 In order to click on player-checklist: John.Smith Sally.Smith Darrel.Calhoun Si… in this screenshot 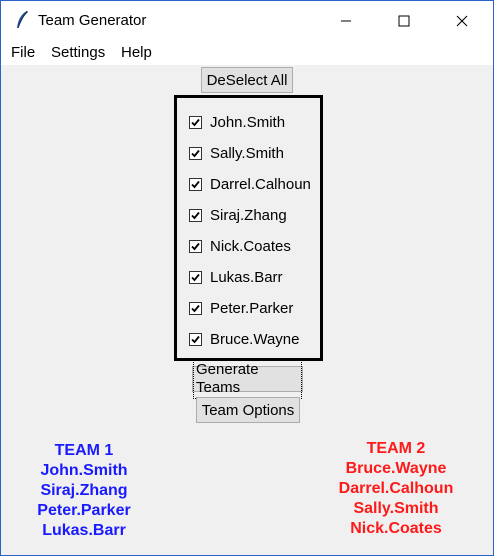, I will do `click(248, 228)`.